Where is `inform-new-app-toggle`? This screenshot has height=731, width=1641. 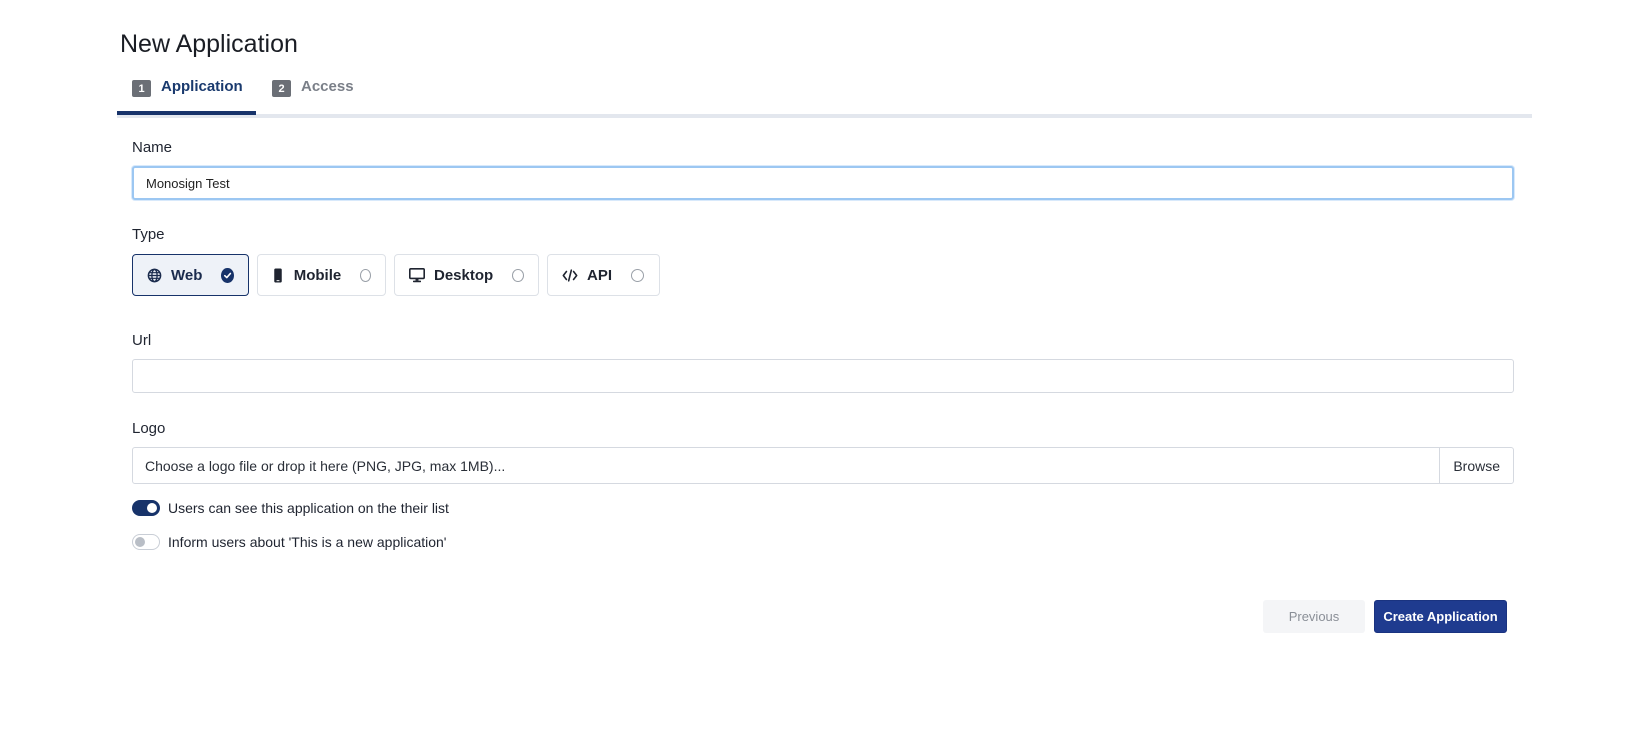 inform-new-app-toggle is located at coordinates (146, 542).